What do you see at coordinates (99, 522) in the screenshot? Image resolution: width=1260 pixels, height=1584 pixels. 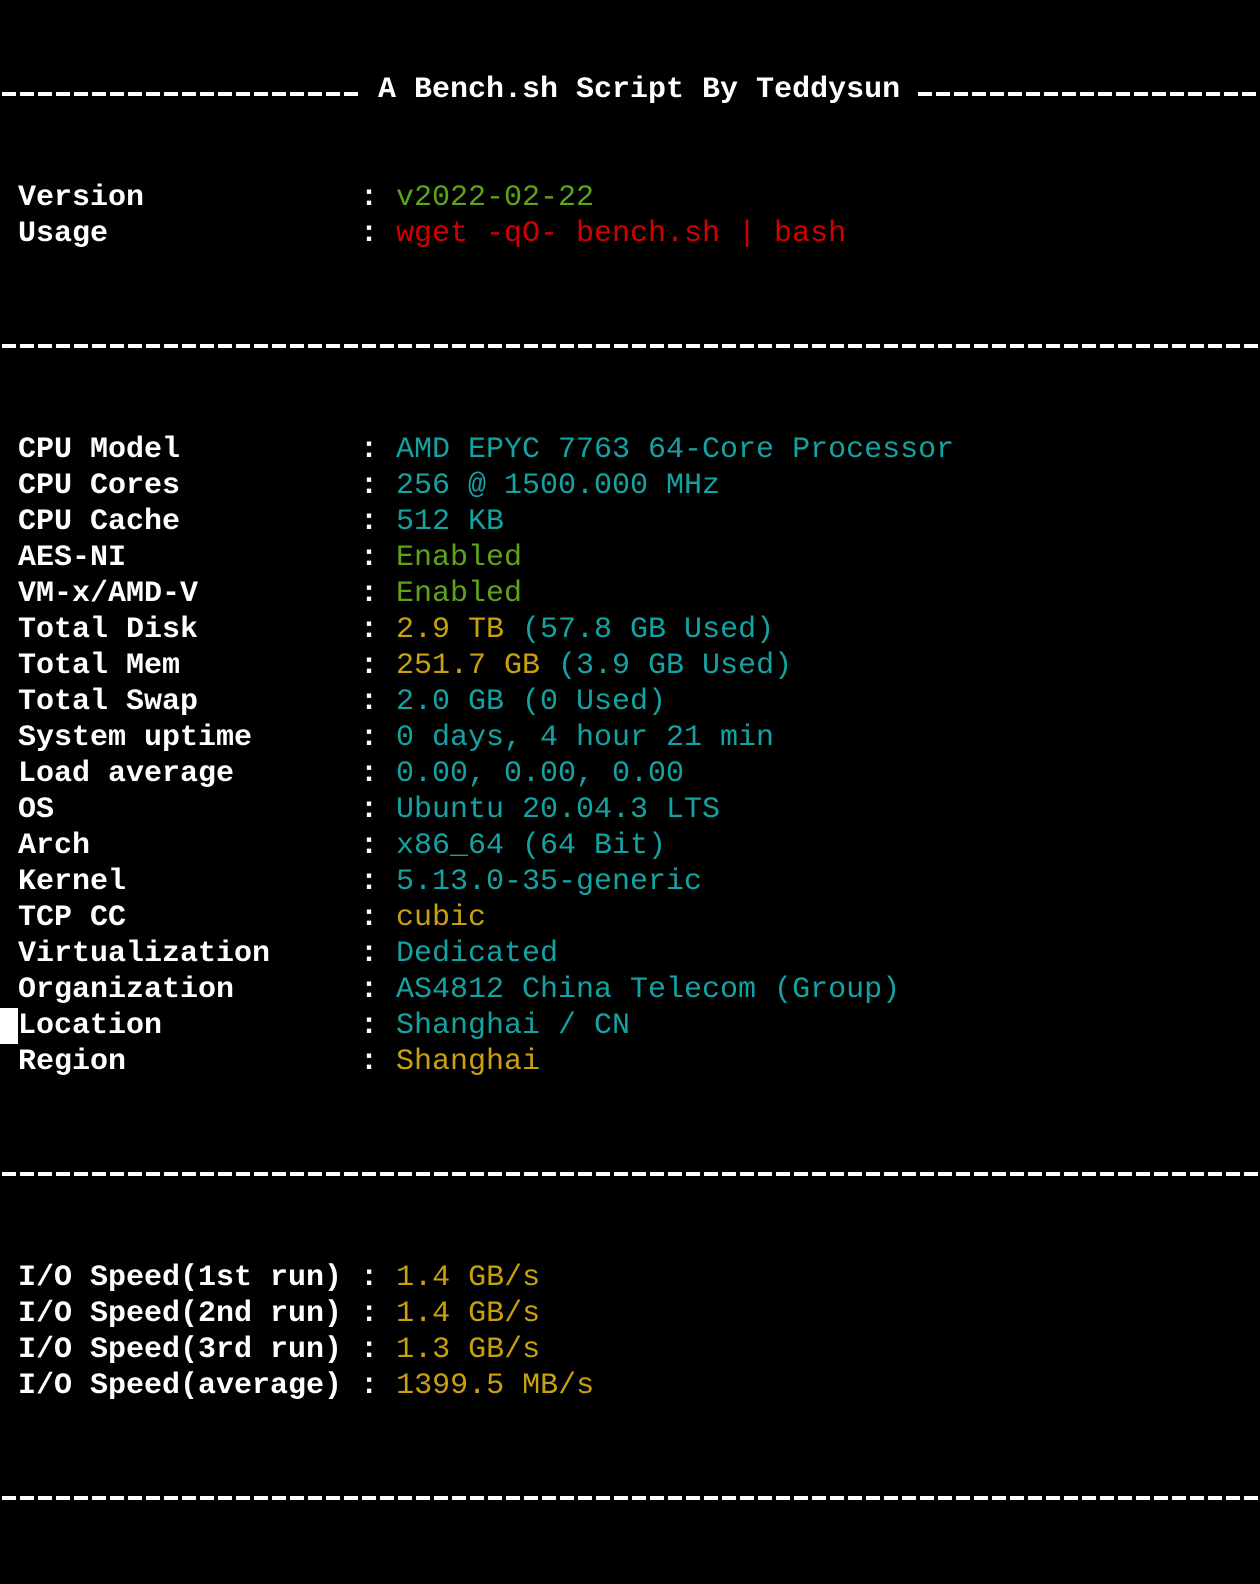 I see `row-label: CPU Cache` at bounding box center [99, 522].